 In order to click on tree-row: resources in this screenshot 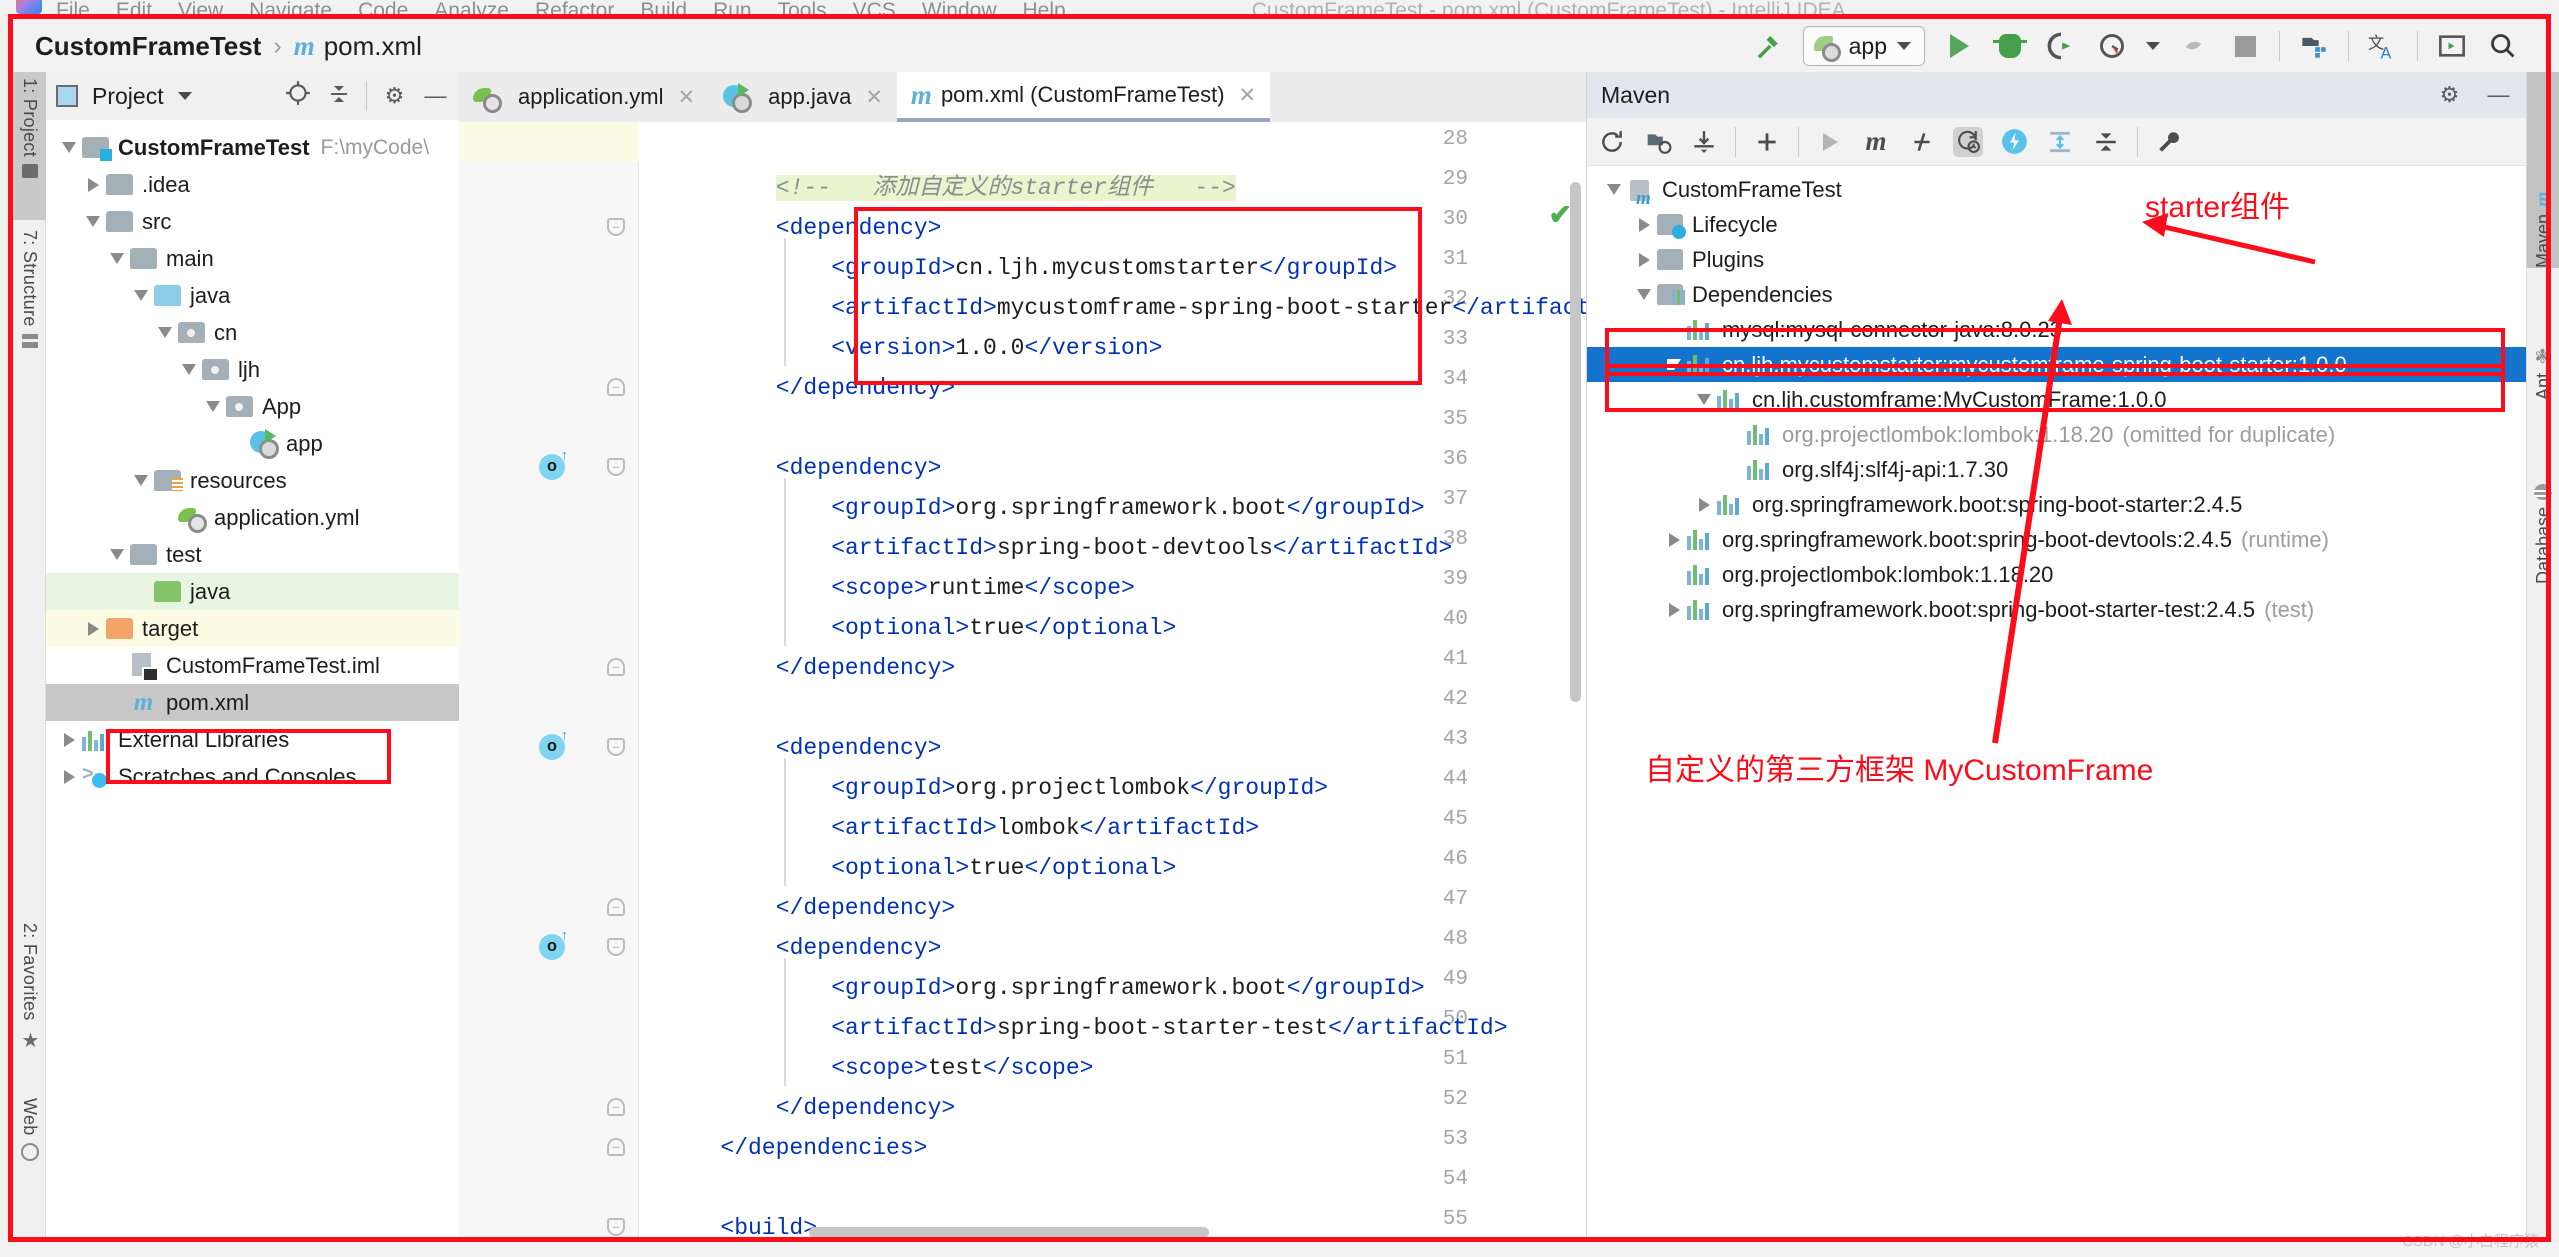, I will do `click(252, 480)`.